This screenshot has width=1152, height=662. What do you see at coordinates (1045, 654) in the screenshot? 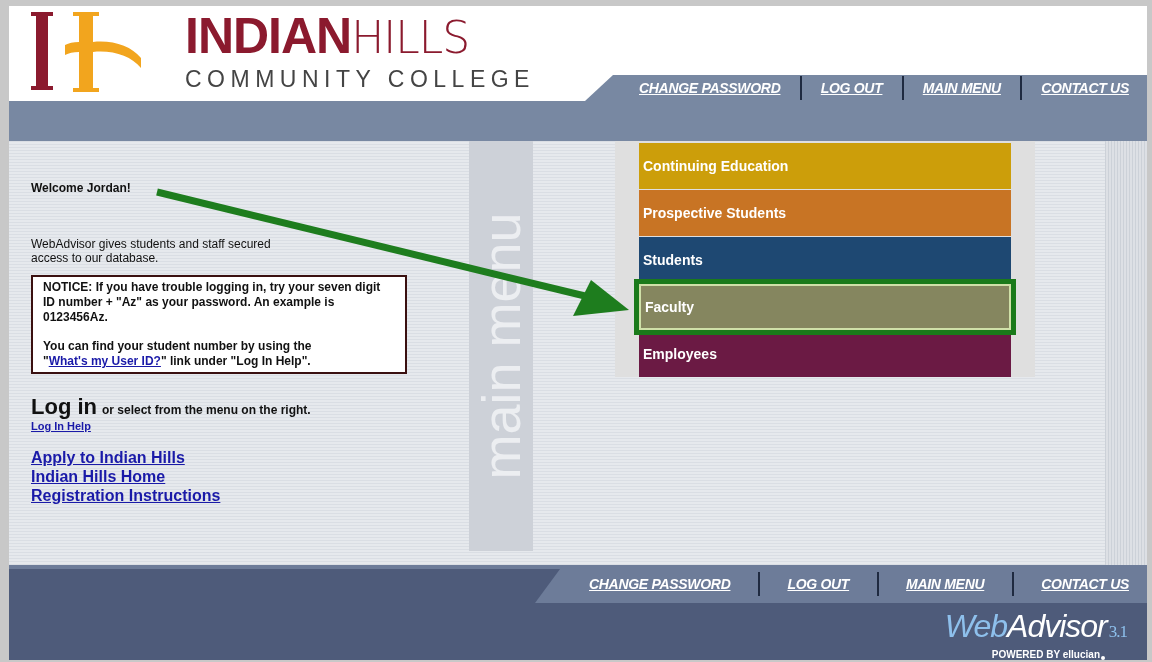
I see `powered-by-text: POWERED BY ellucian` at bounding box center [1045, 654].